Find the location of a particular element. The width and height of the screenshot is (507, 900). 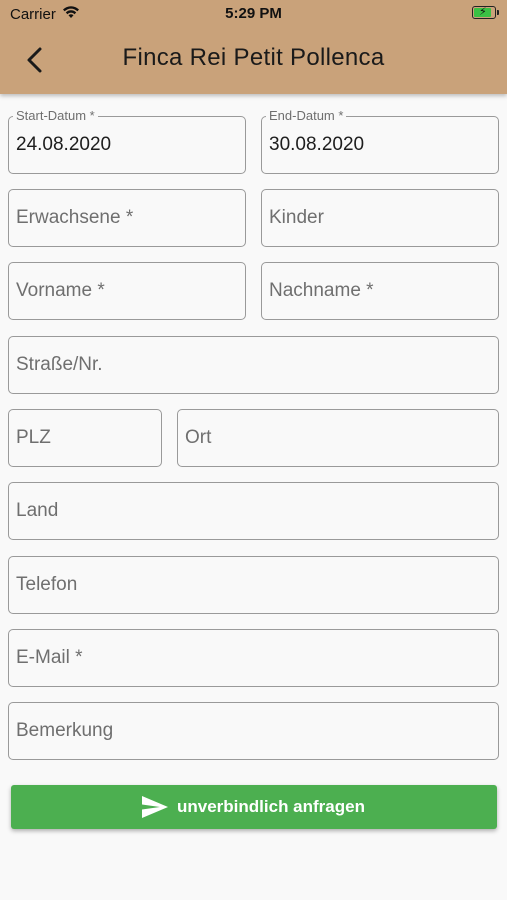

email-field: E-Mail * is located at coordinates (253, 658).